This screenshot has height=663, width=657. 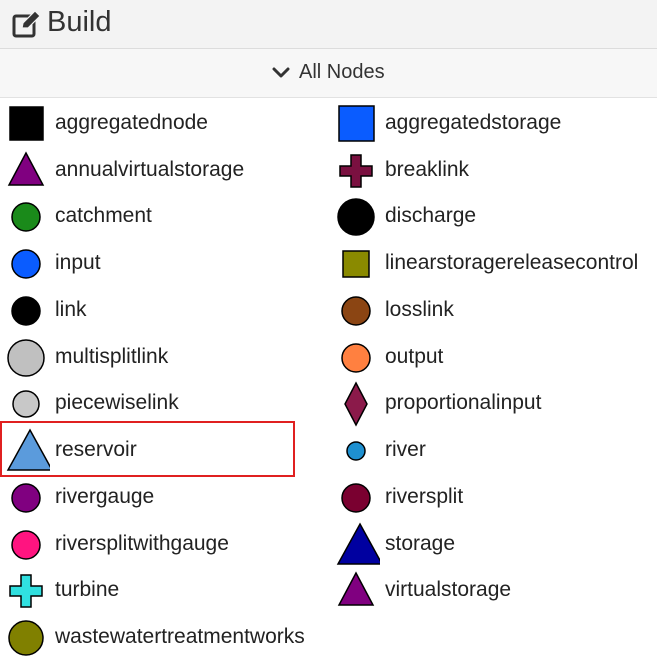 I want to click on node-label: river, so click(x=405, y=449).